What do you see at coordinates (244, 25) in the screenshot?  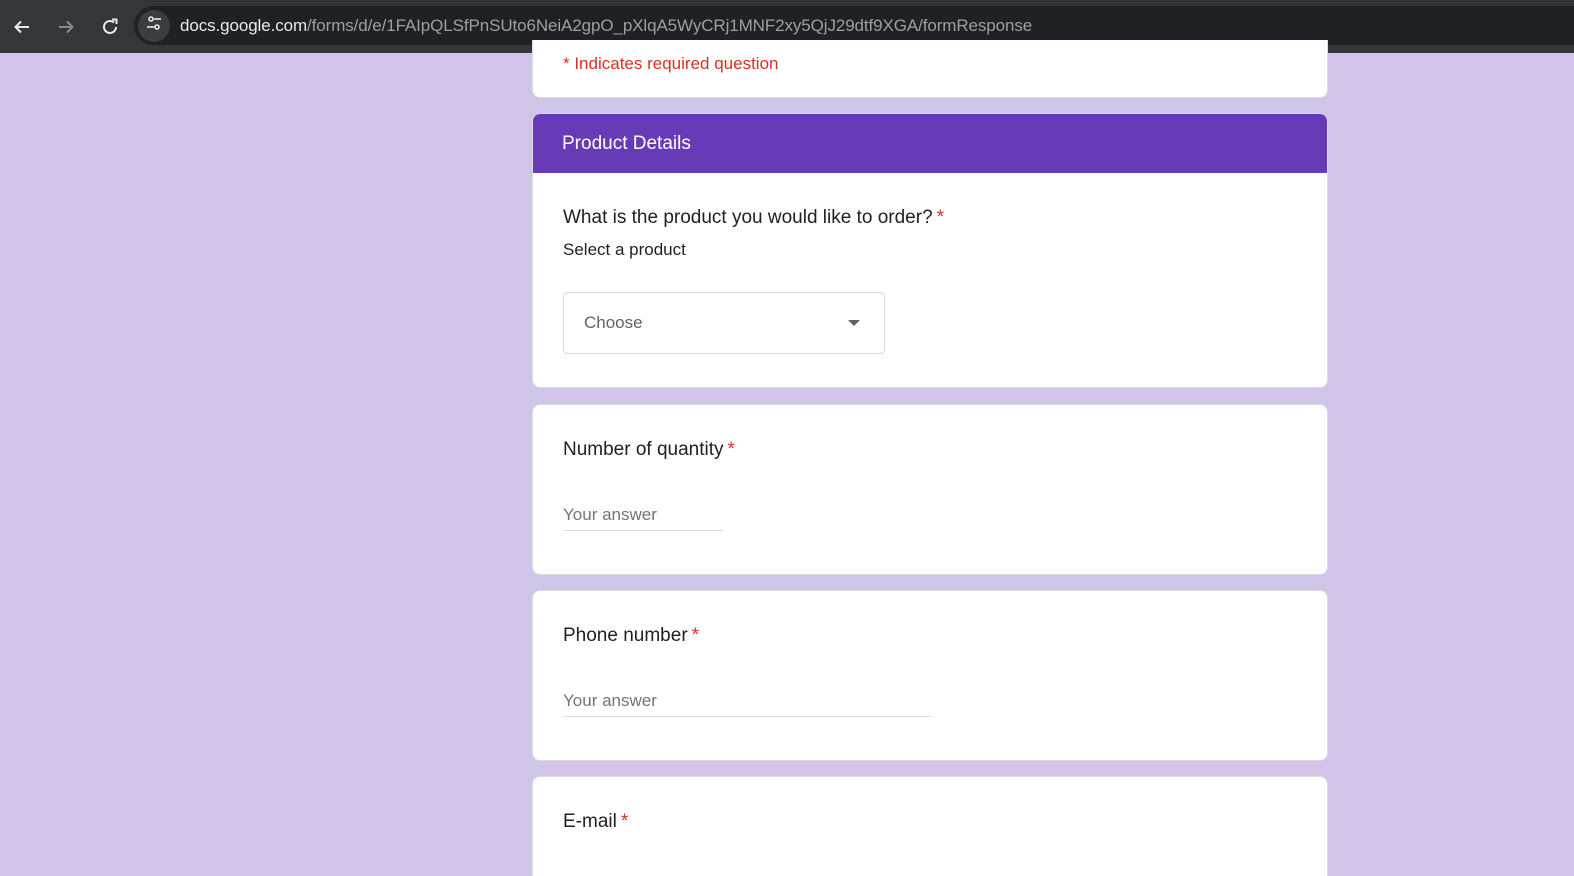 I see `url-host: docs.google.com` at bounding box center [244, 25].